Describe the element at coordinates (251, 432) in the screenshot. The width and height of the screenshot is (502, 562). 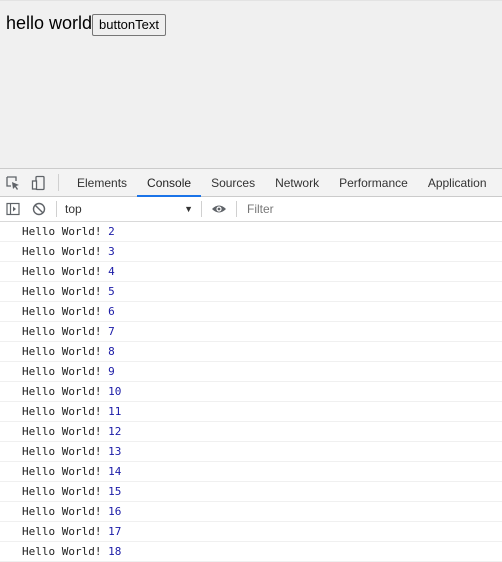
I see `console-message: Hello World! 12` at that location.